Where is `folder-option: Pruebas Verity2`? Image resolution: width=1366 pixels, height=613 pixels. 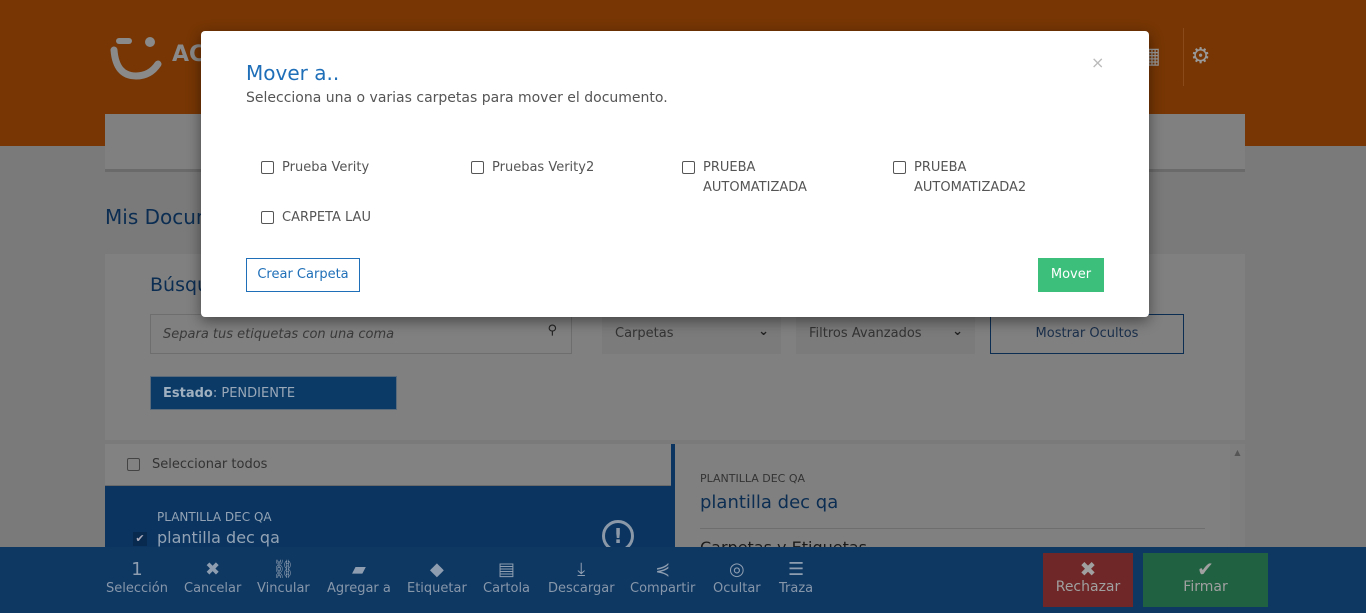 folder-option: Pruebas Verity2 is located at coordinates (561, 168).